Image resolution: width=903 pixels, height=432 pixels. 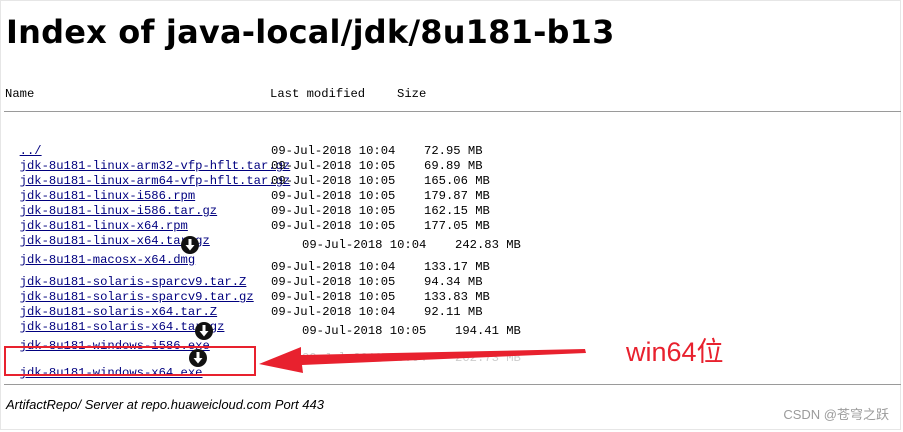 What do you see at coordinates (453, 166) in the screenshot?
I see `file-size: 69.89 MB` at bounding box center [453, 166].